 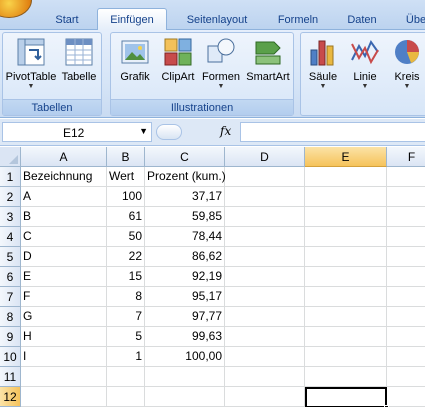 I want to click on cell-d4, so click(x=265, y=237).